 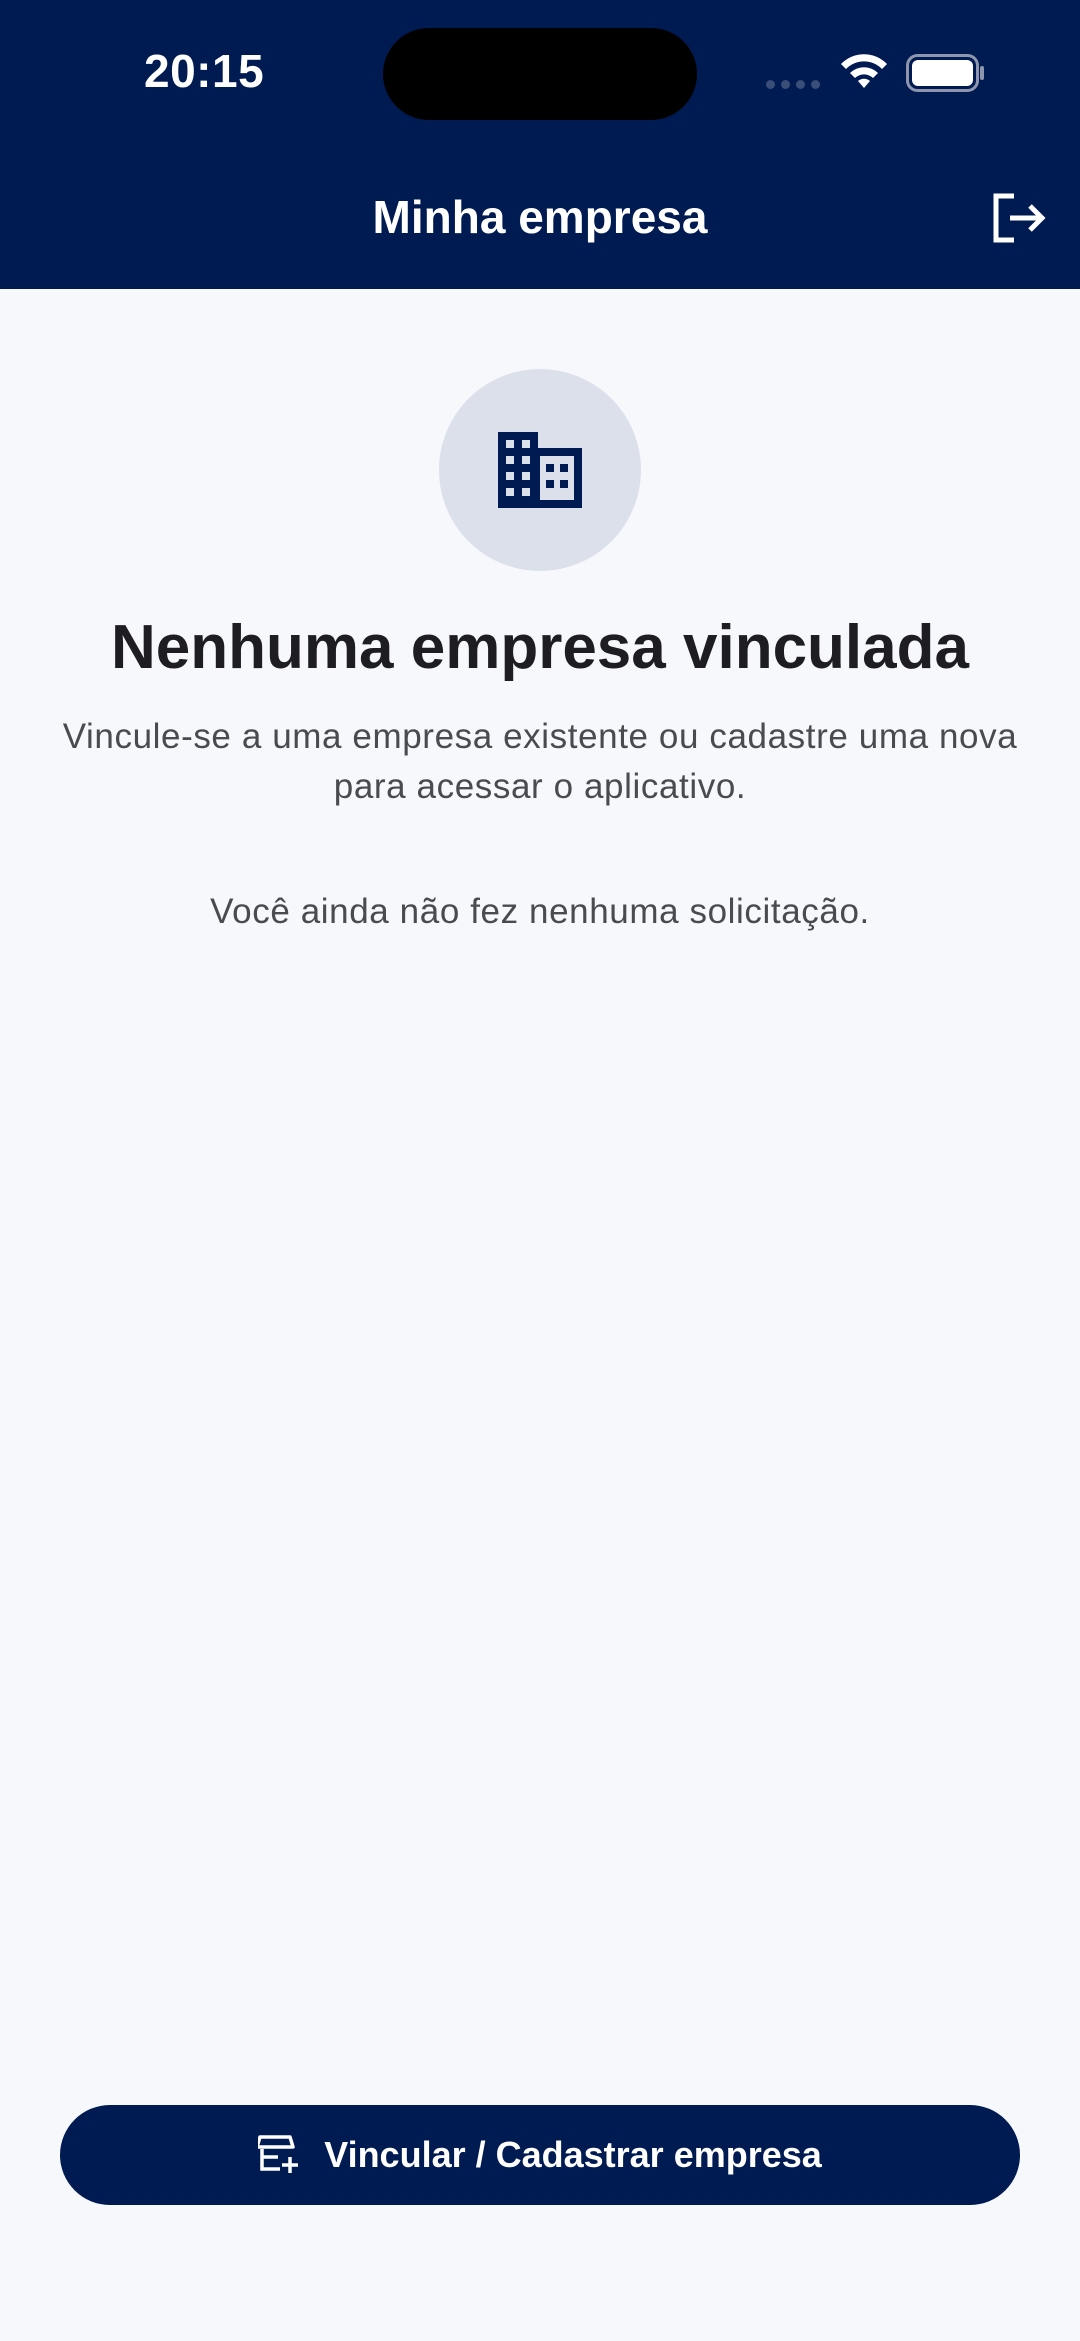 I want to click on logout-icon, so click(x=1019, y=218).